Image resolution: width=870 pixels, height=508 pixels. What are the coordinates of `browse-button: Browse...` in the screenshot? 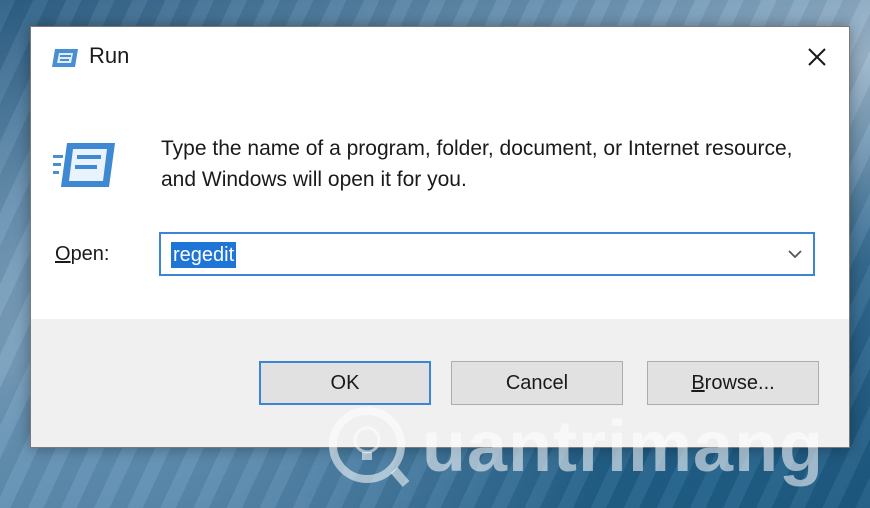 It's located at (733, 383).